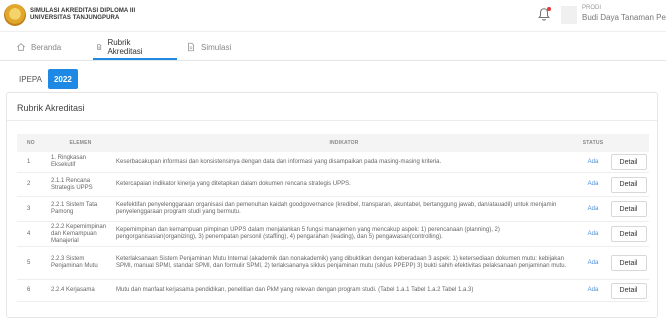  Describe the element at coordinates (69, 161) in the screenshot. I see `row-elemen: 1. Ringkasan Eksekutif` at that location.